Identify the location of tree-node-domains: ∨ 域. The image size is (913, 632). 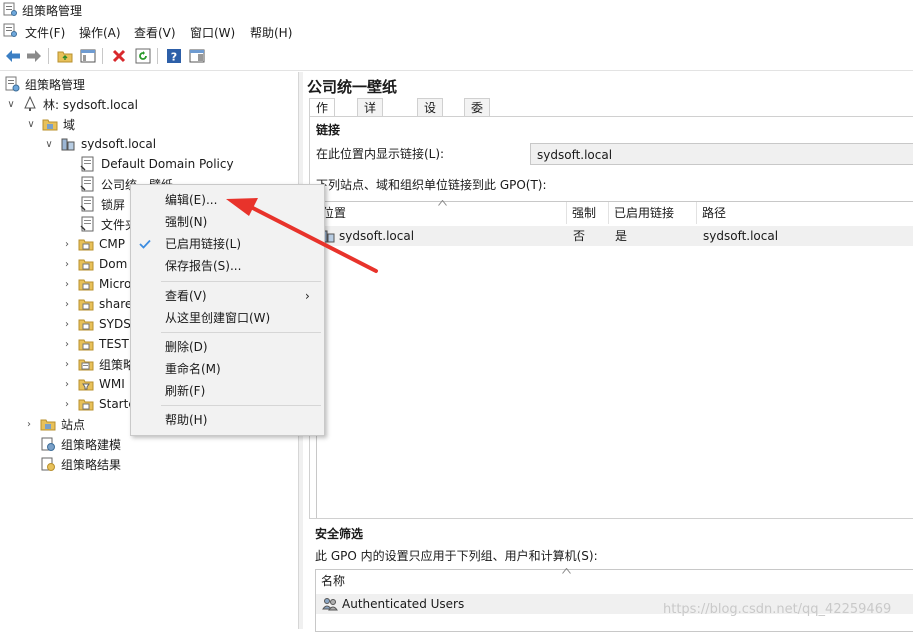
(50, 124).